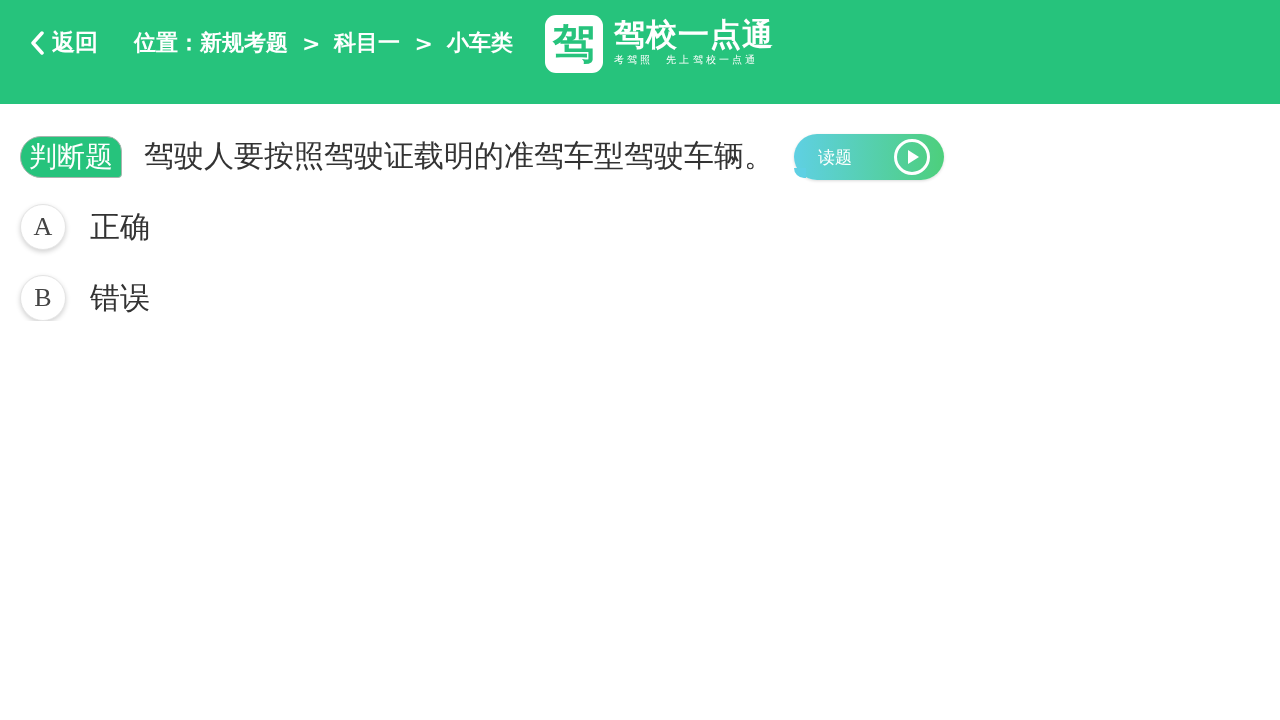 Image resolution: width=1280 pixels, height=720 pixels. I want to click on breadcrumb-link: 新规考题, so click(244, 43).